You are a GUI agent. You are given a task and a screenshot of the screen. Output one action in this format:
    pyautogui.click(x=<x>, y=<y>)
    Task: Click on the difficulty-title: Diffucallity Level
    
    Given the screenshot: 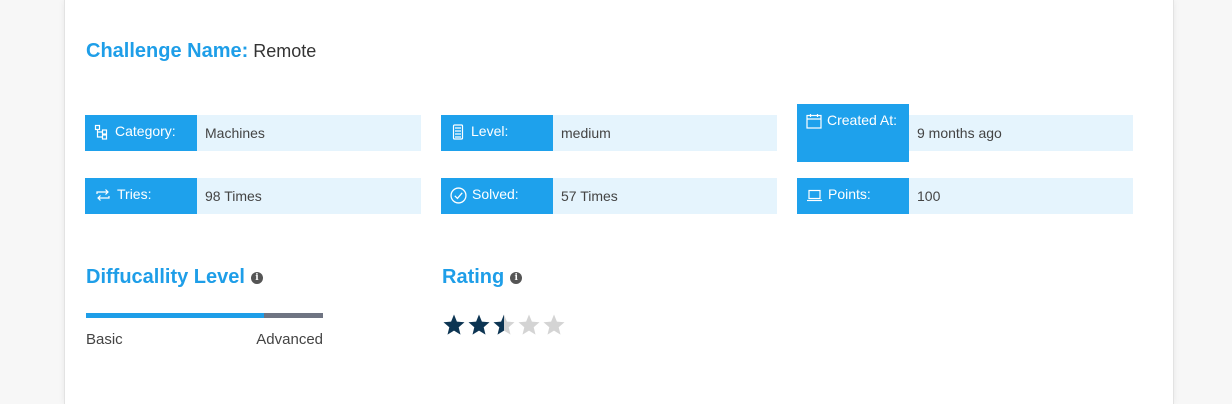 What is the action you would take?
    pyautogui.click(x=165, y=277)
    